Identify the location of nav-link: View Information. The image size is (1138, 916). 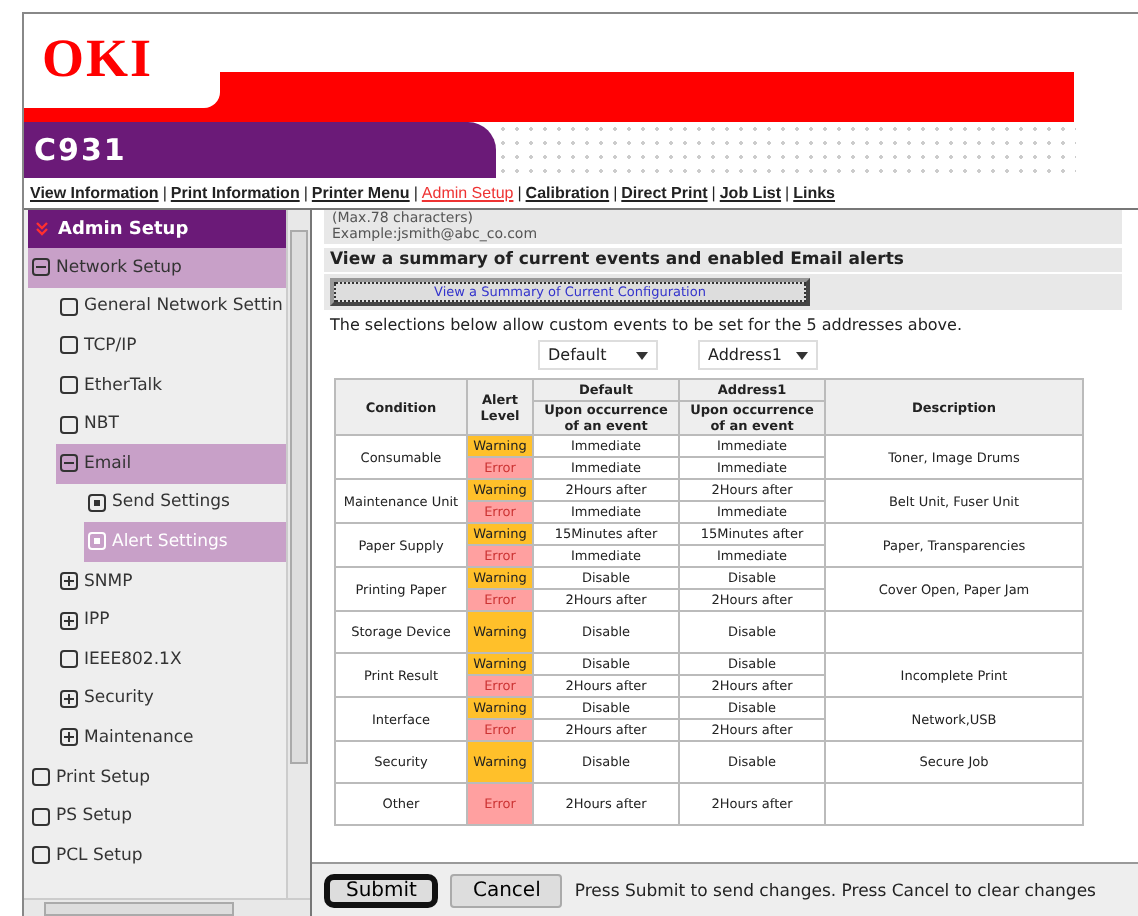
(94, 193).